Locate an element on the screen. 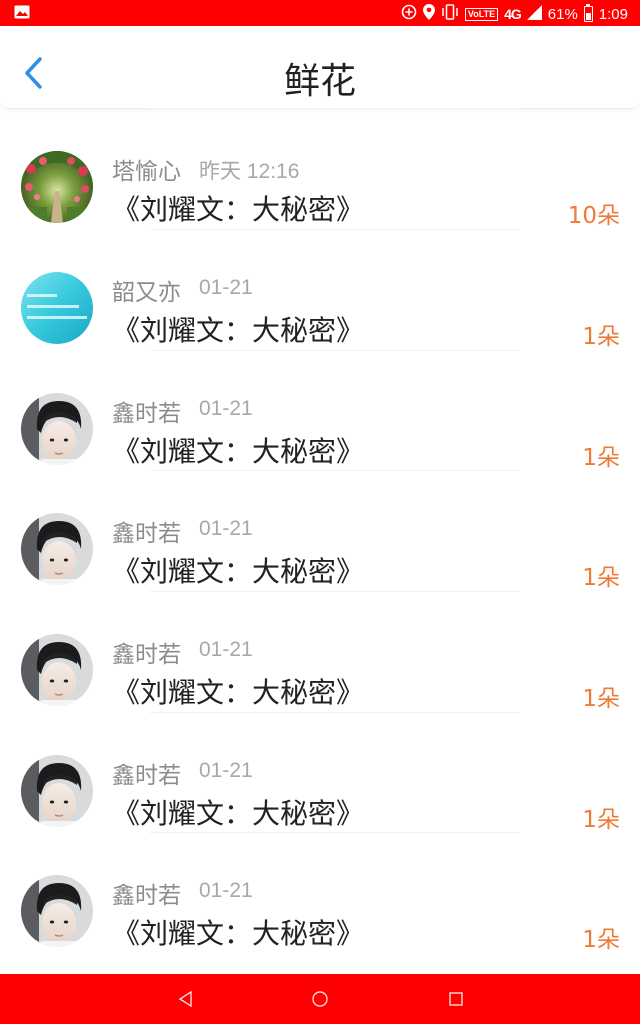  home-circle-icon is located at coordinates (320, 999).